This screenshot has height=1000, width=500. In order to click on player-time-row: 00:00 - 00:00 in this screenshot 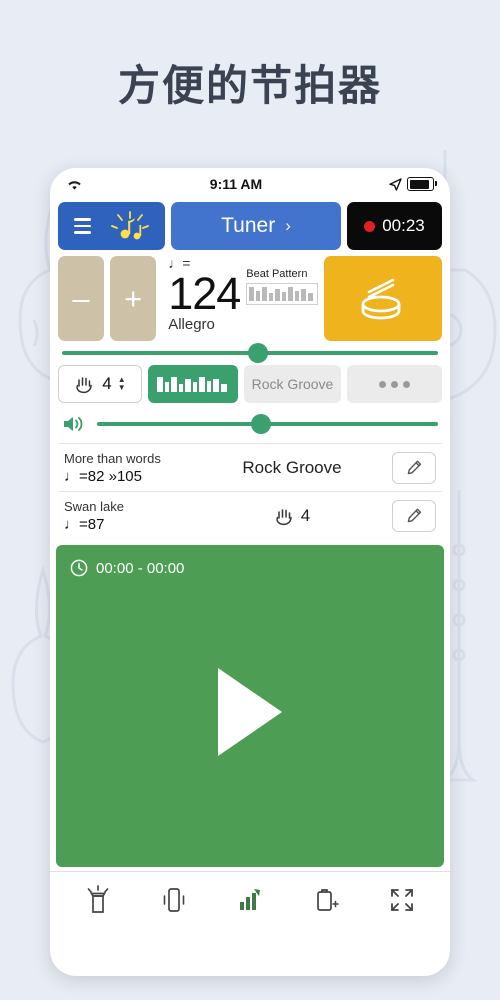, I will do `click(250, 561)`.